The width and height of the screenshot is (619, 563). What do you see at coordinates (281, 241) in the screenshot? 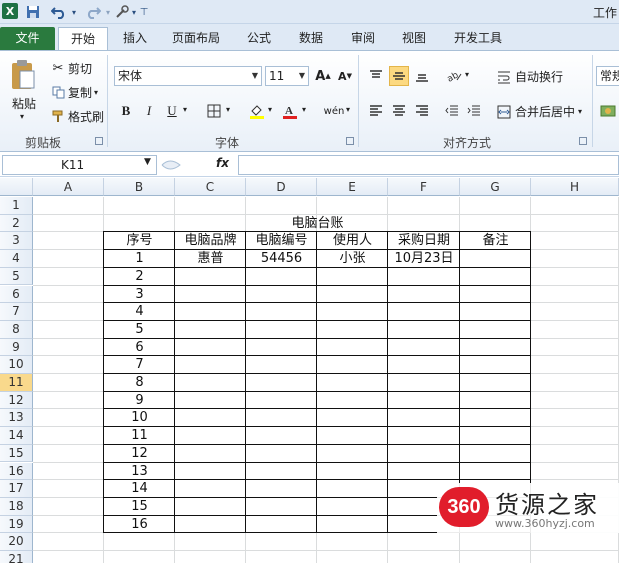
I see `header-number: 电脑编号` at bounding box center [281, 241].